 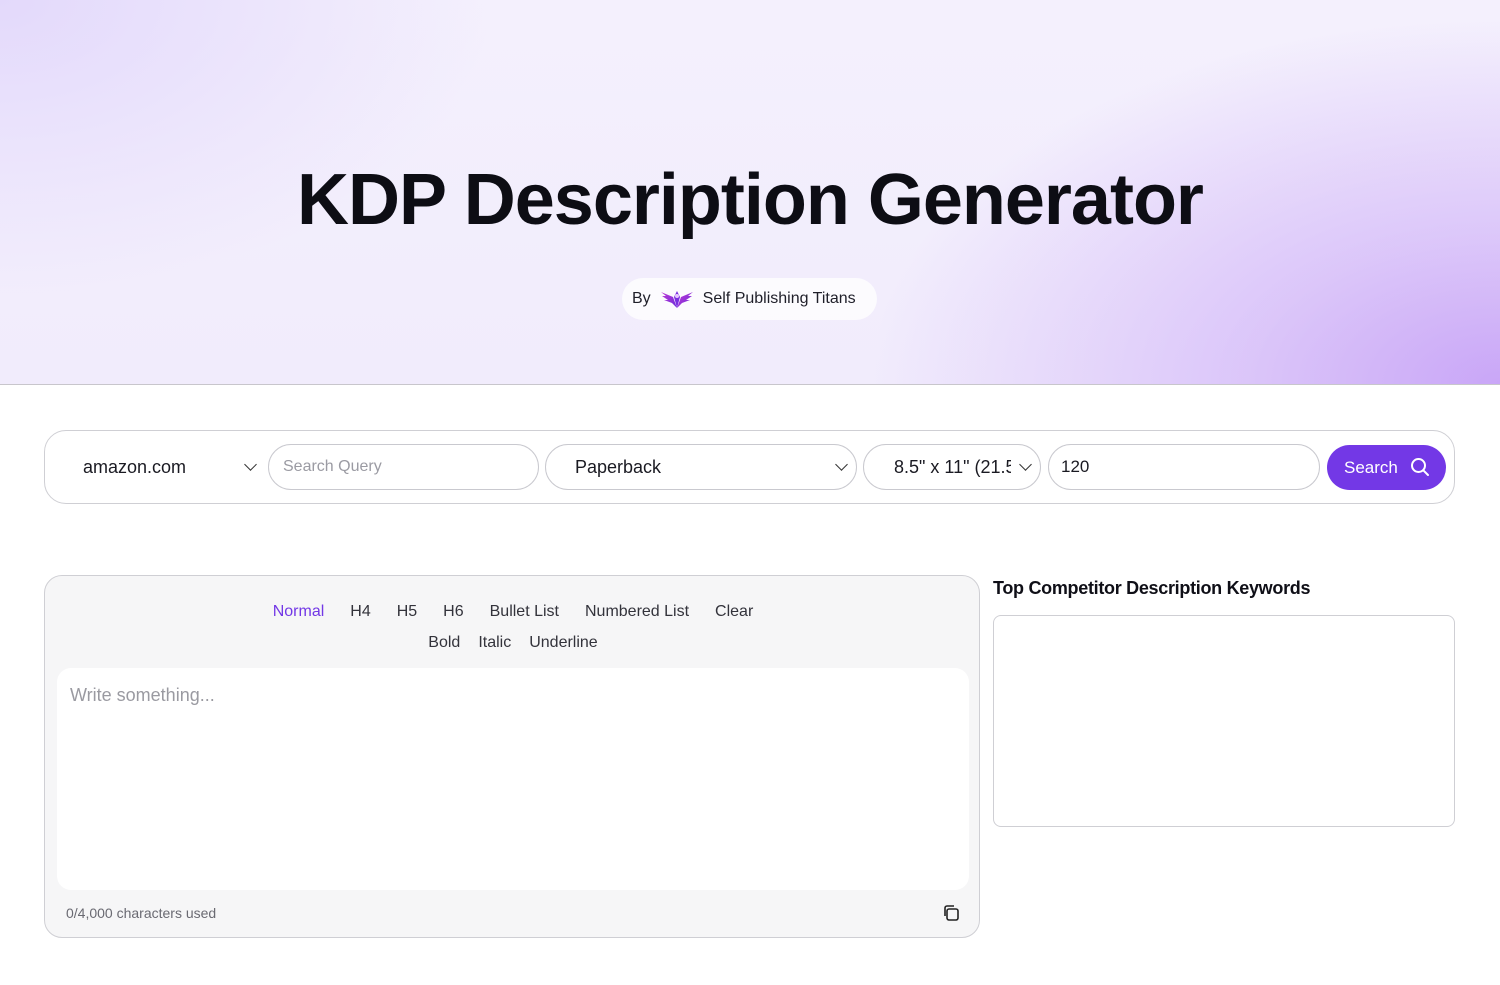 What do you see at coordinates (637, 612) in the screenshot?
I see `toolbar-numbered-list: Numbered List` at bounding box center [637, 612].